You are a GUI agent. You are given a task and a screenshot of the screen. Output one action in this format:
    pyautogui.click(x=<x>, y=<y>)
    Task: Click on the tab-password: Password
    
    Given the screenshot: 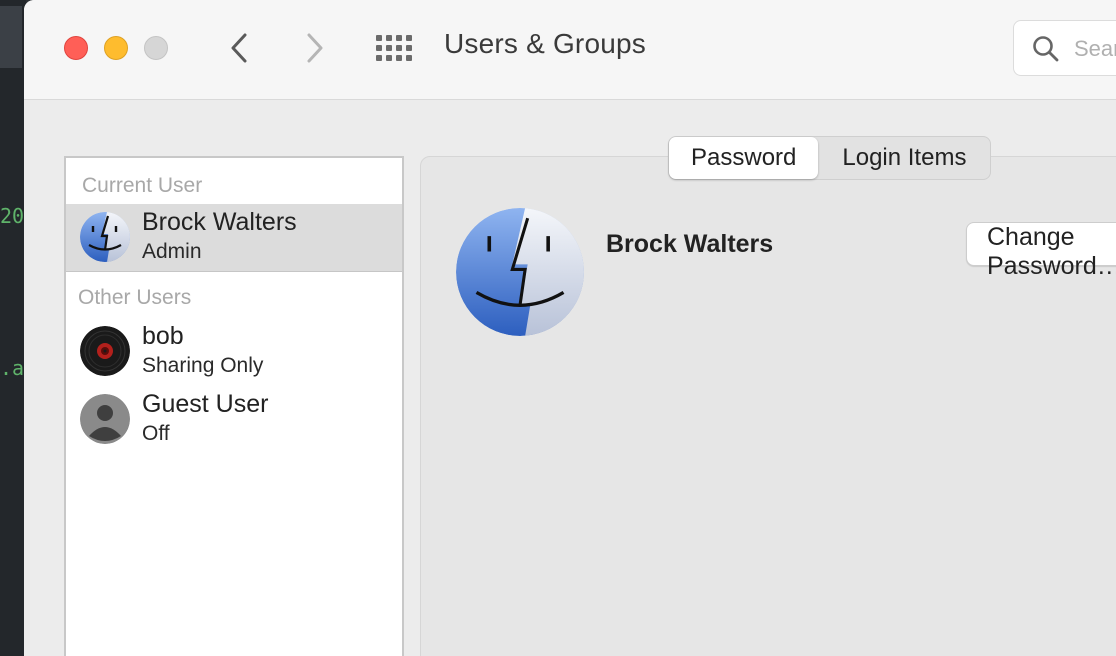 What is the action you would take?
    pyautogui.click(x=744, y=158)
    